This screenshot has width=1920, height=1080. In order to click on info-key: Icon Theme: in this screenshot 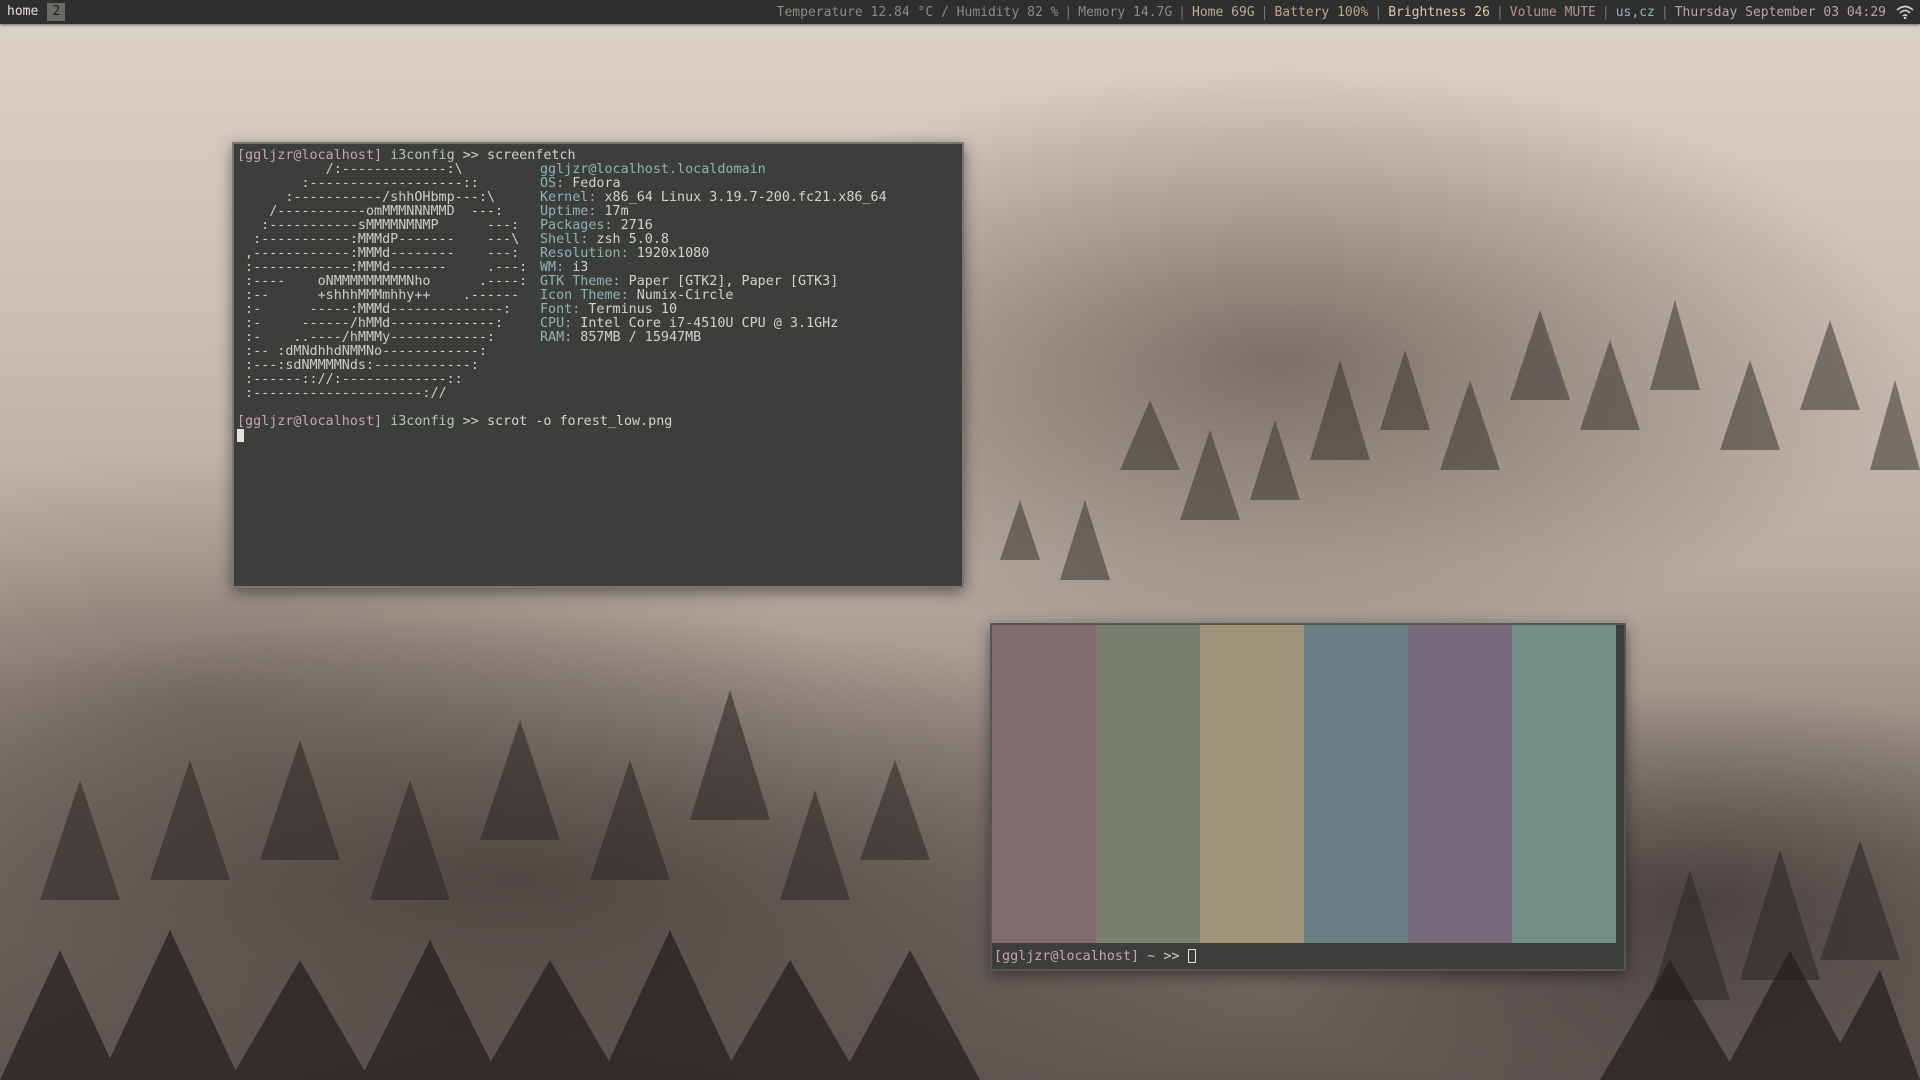, I will do `click(584, 295)`.